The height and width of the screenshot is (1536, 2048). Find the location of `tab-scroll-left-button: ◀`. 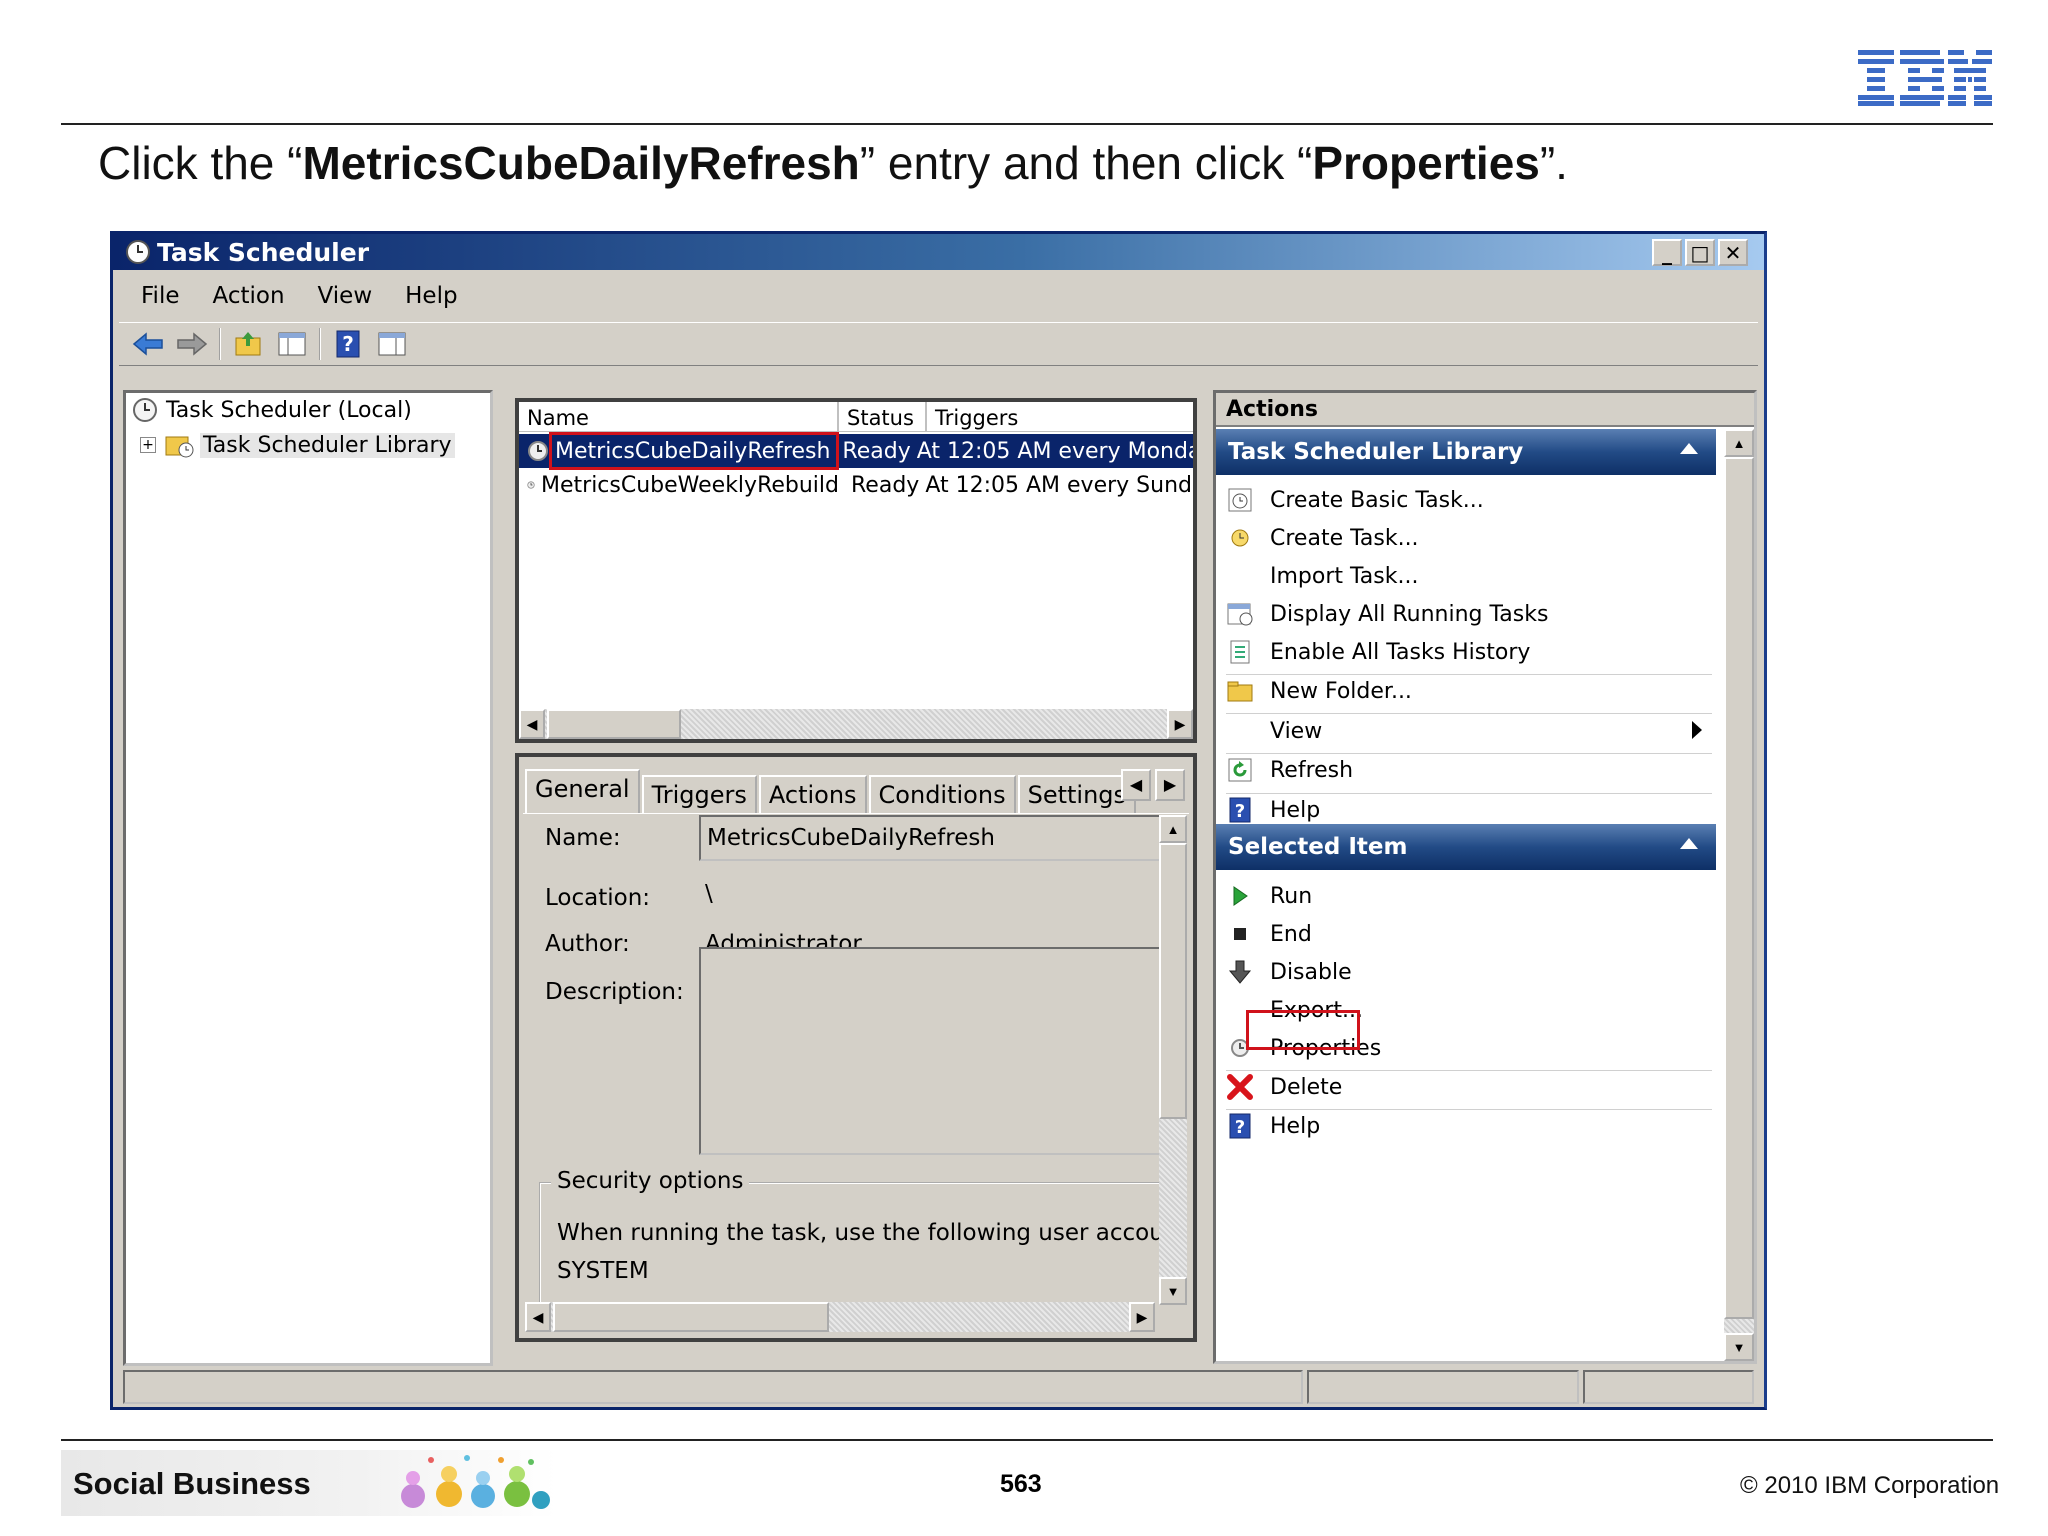

tab-scroll-left-button: ◀ is located at coordinates (1136, 785).